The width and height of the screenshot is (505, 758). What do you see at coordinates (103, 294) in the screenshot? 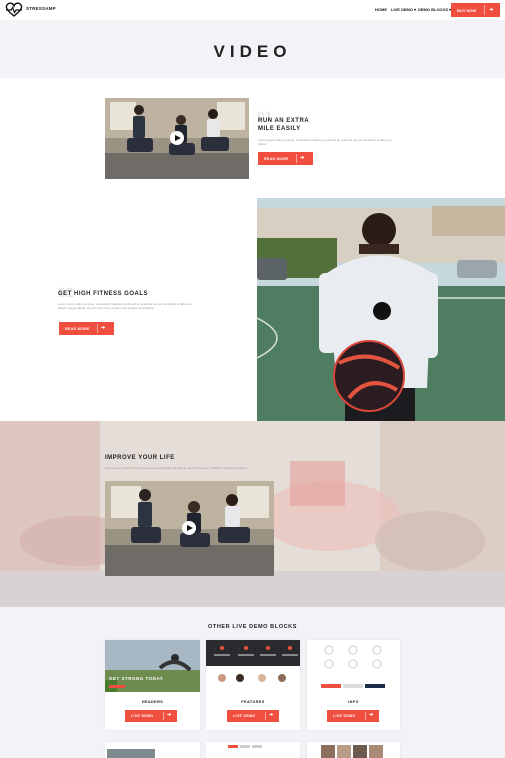
I see `section-heading: GET HIGH FITNESS GOALS` at bounding box center [103, 294].